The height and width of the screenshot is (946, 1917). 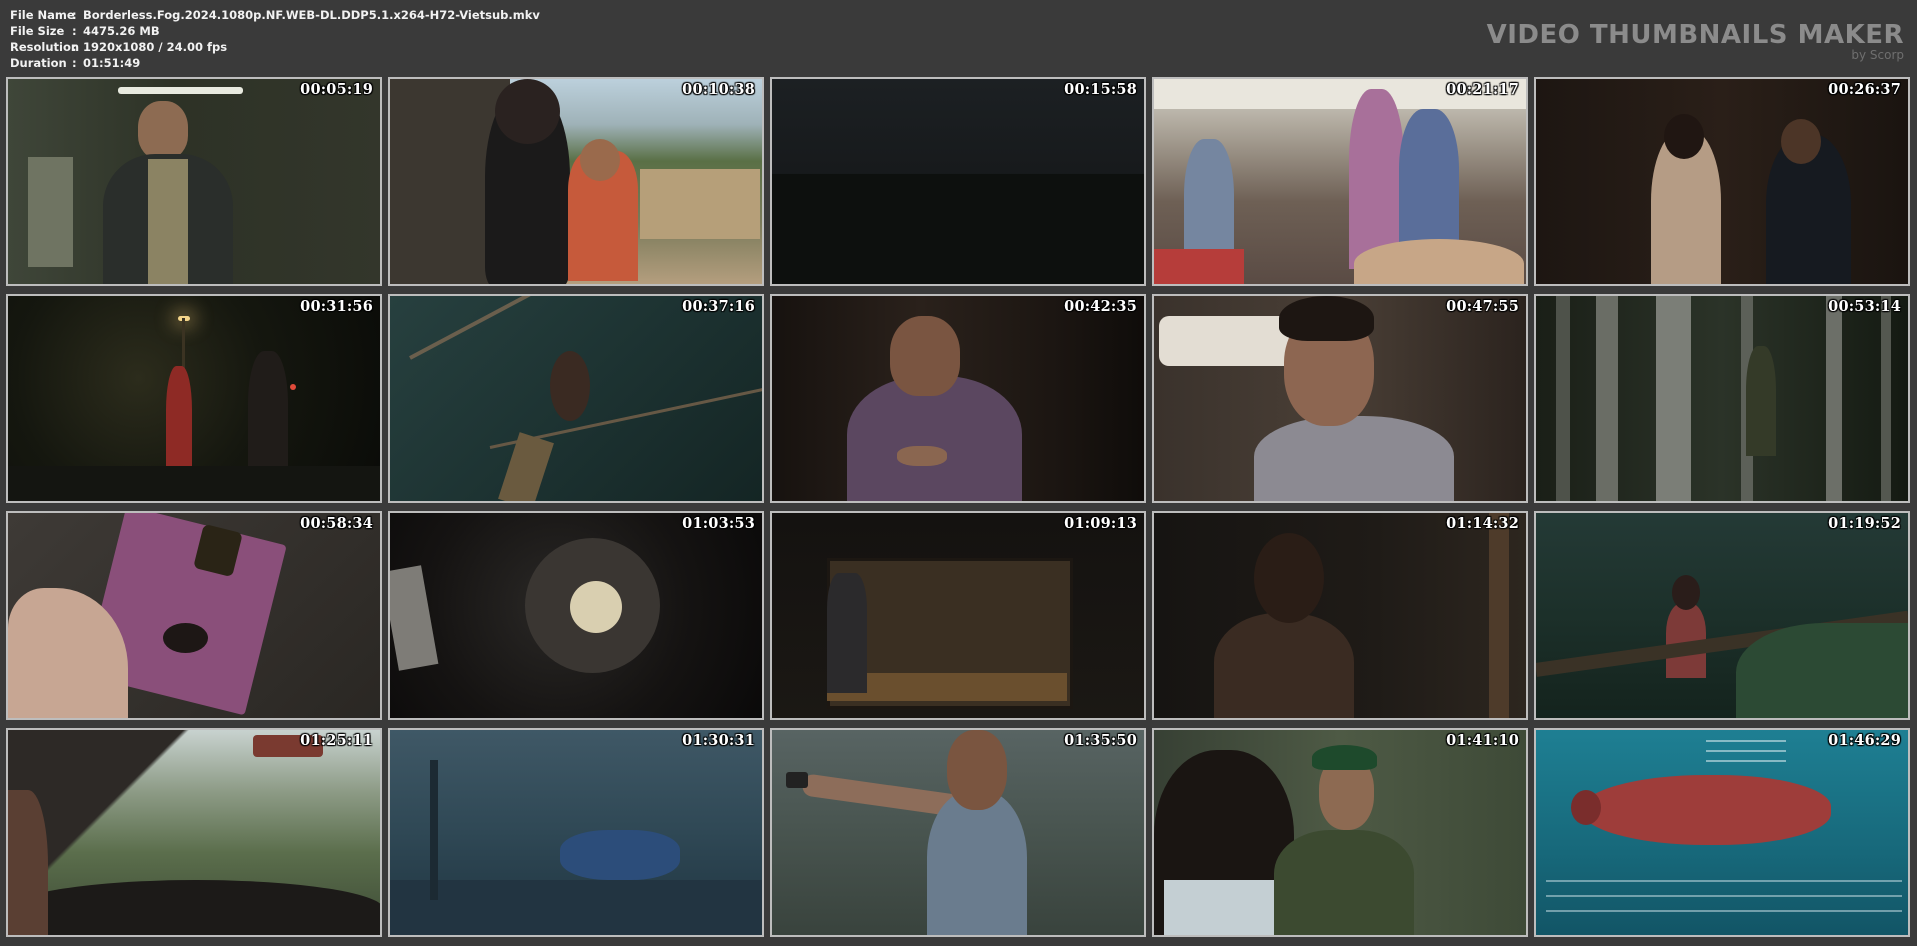 I want to click on thumbnail: 01:19:52, so click(x=1722, y=615).